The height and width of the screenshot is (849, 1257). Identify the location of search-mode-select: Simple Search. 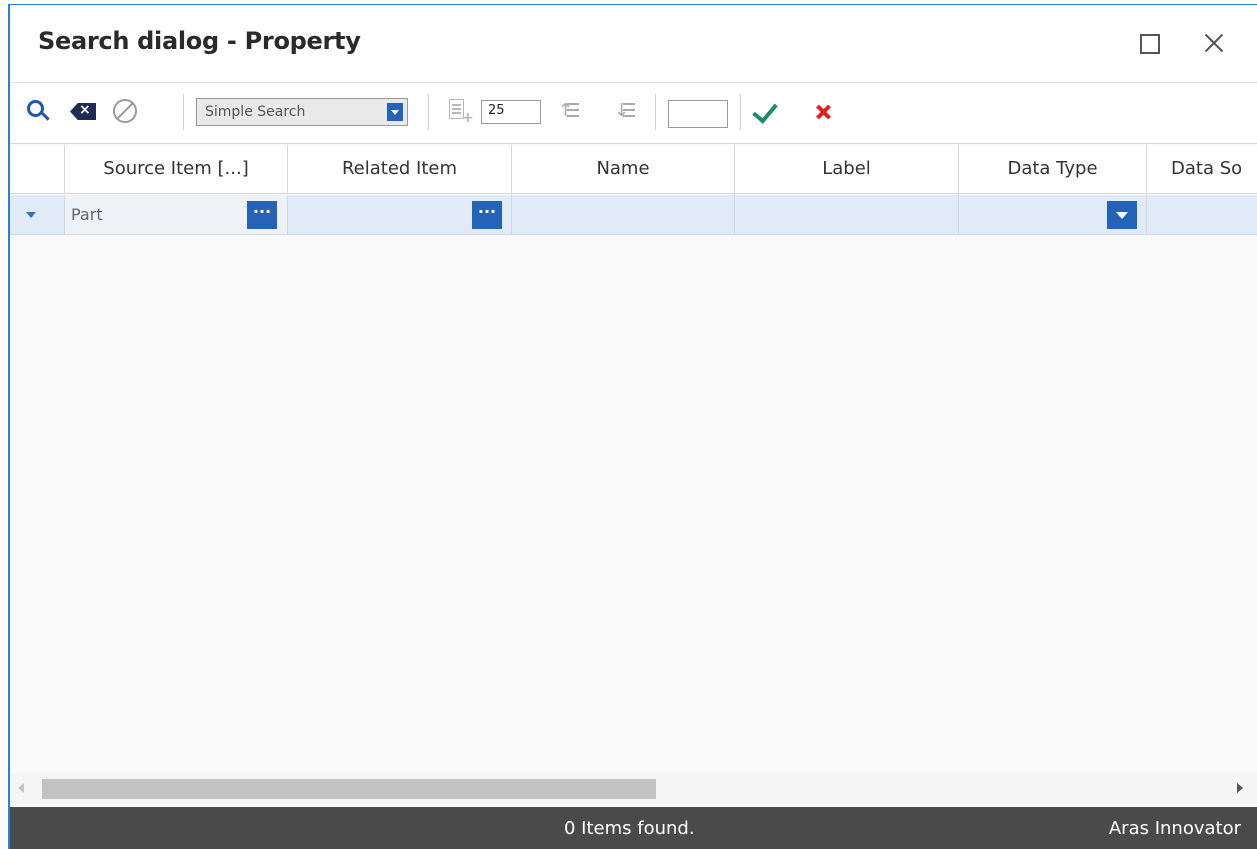
(302, 112).